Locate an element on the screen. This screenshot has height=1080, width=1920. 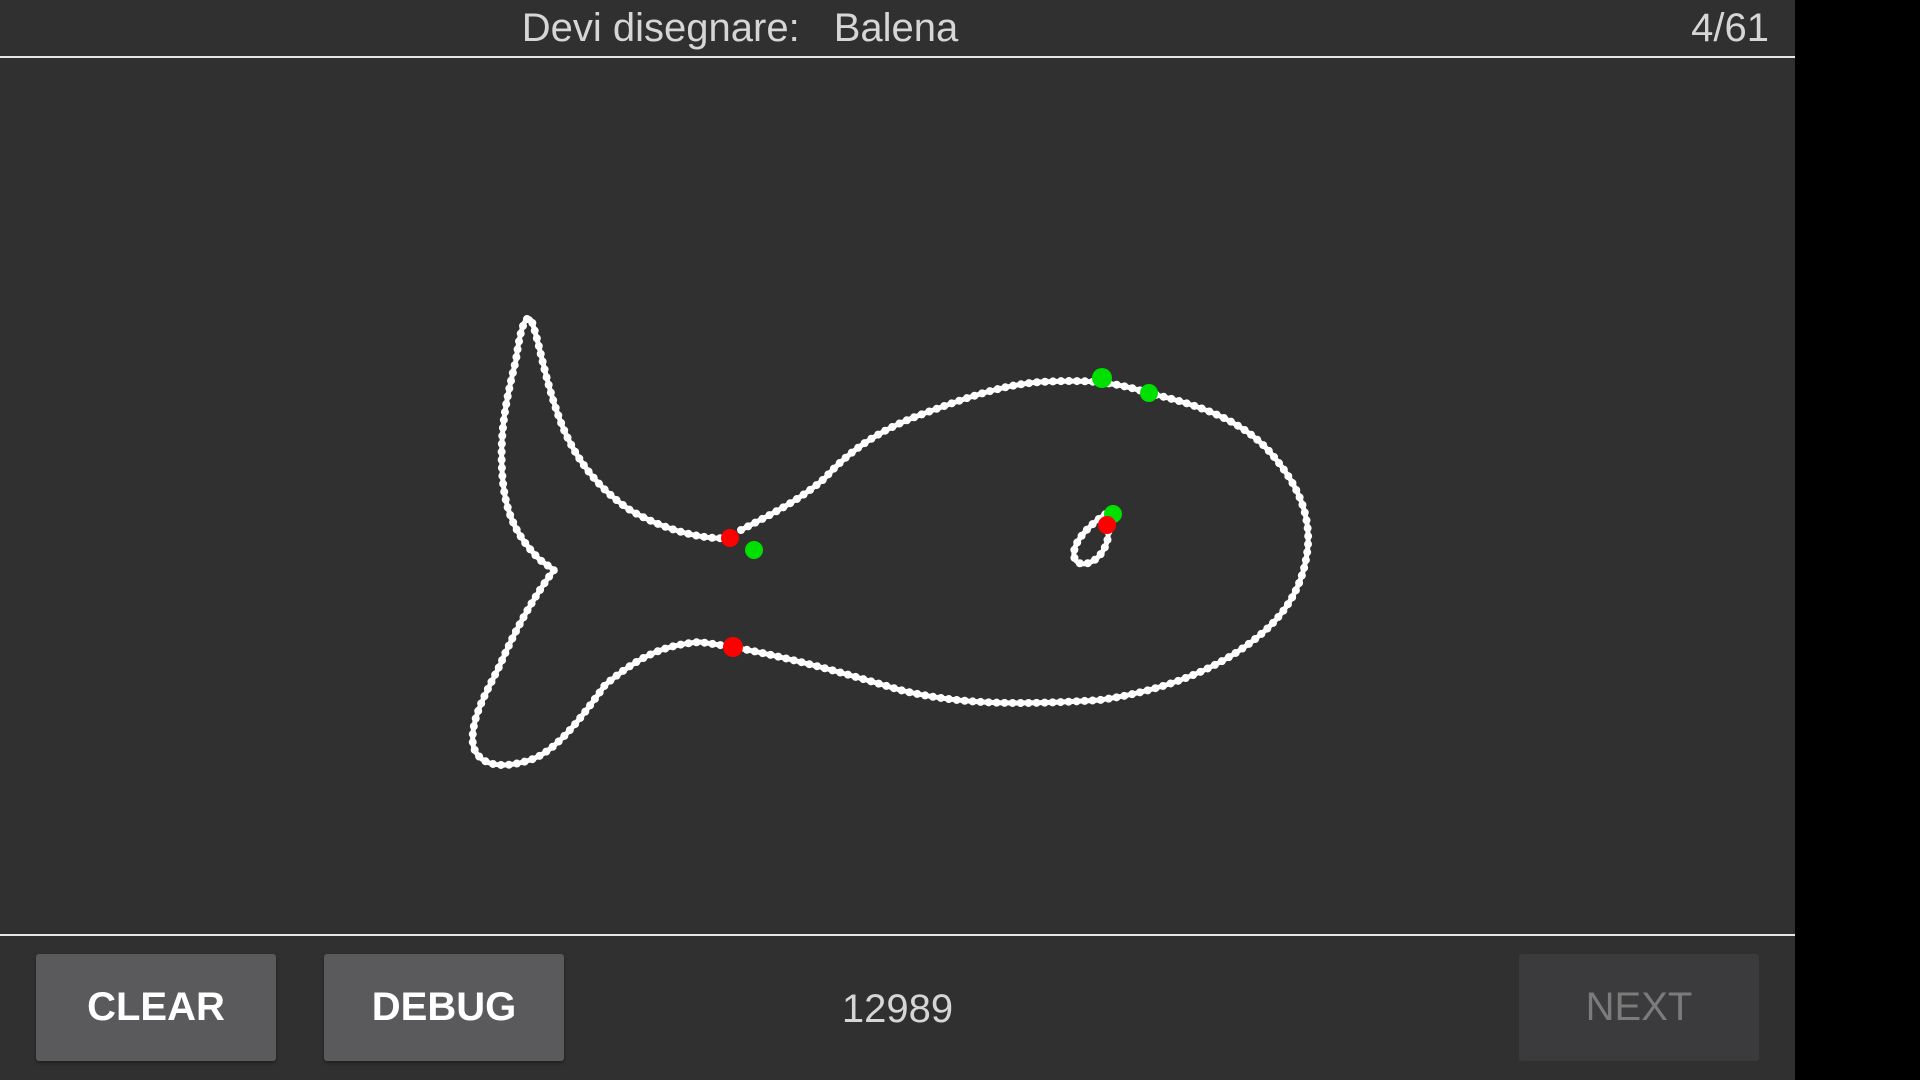
whale-head-stroke is located at coordinates (1020, 548).